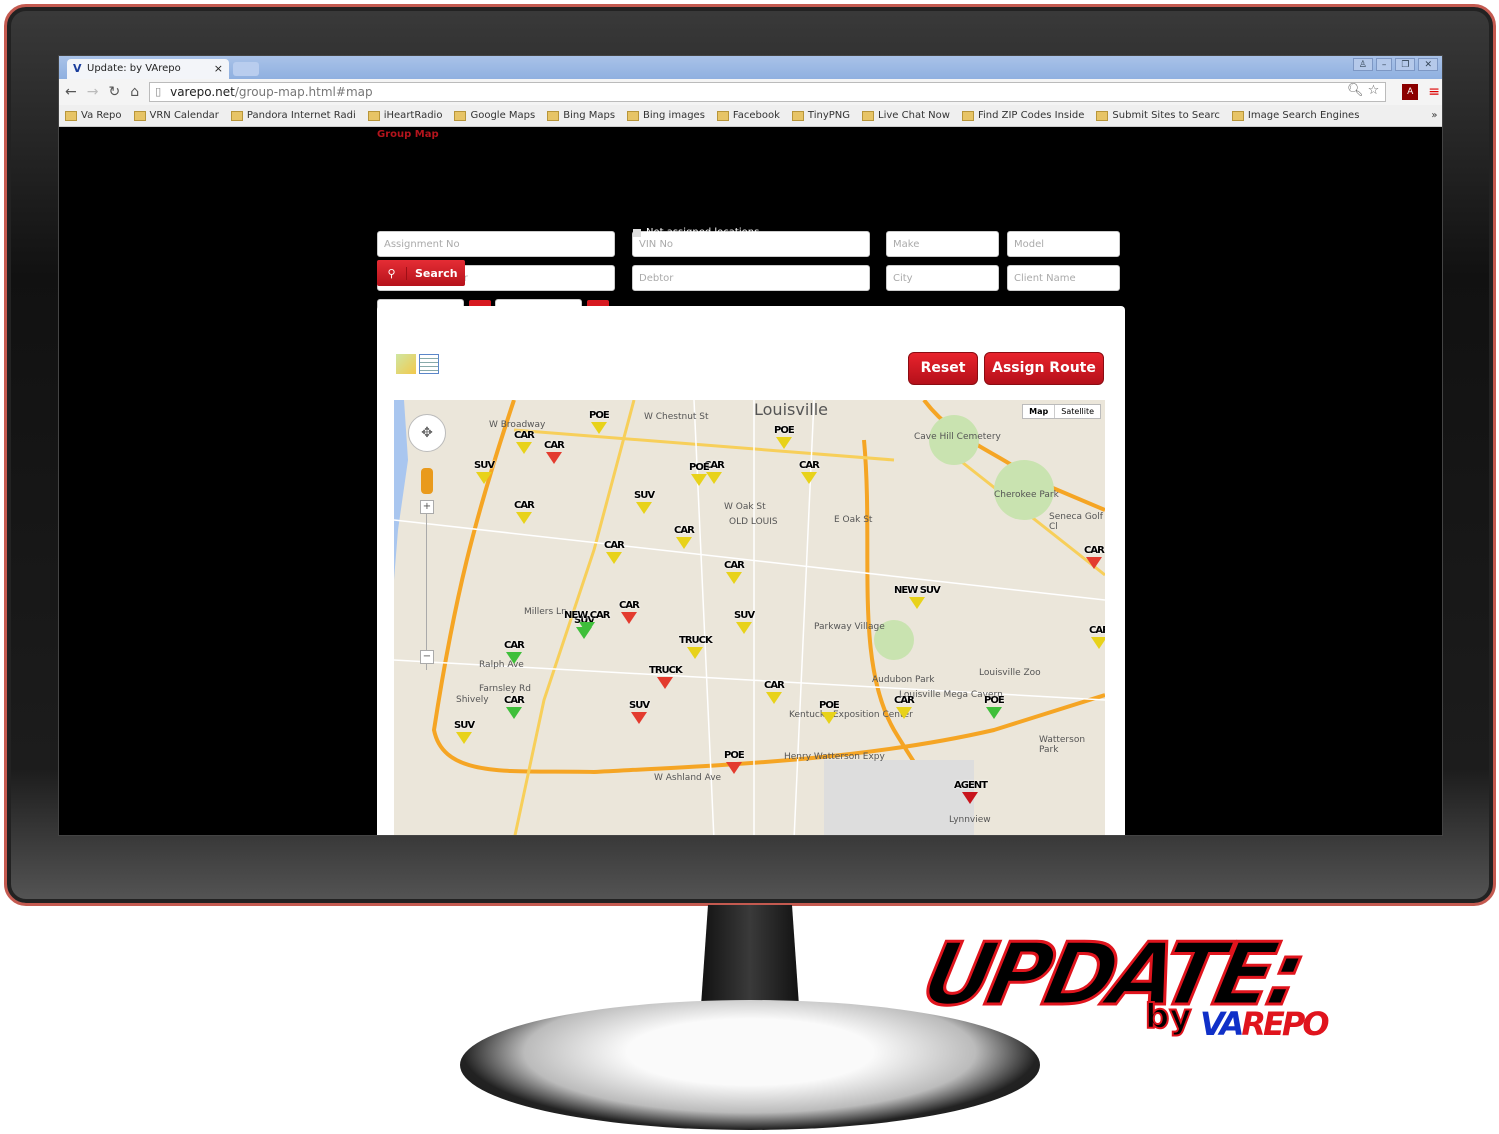  I want to click on new-tab-button, so click(246, 69).